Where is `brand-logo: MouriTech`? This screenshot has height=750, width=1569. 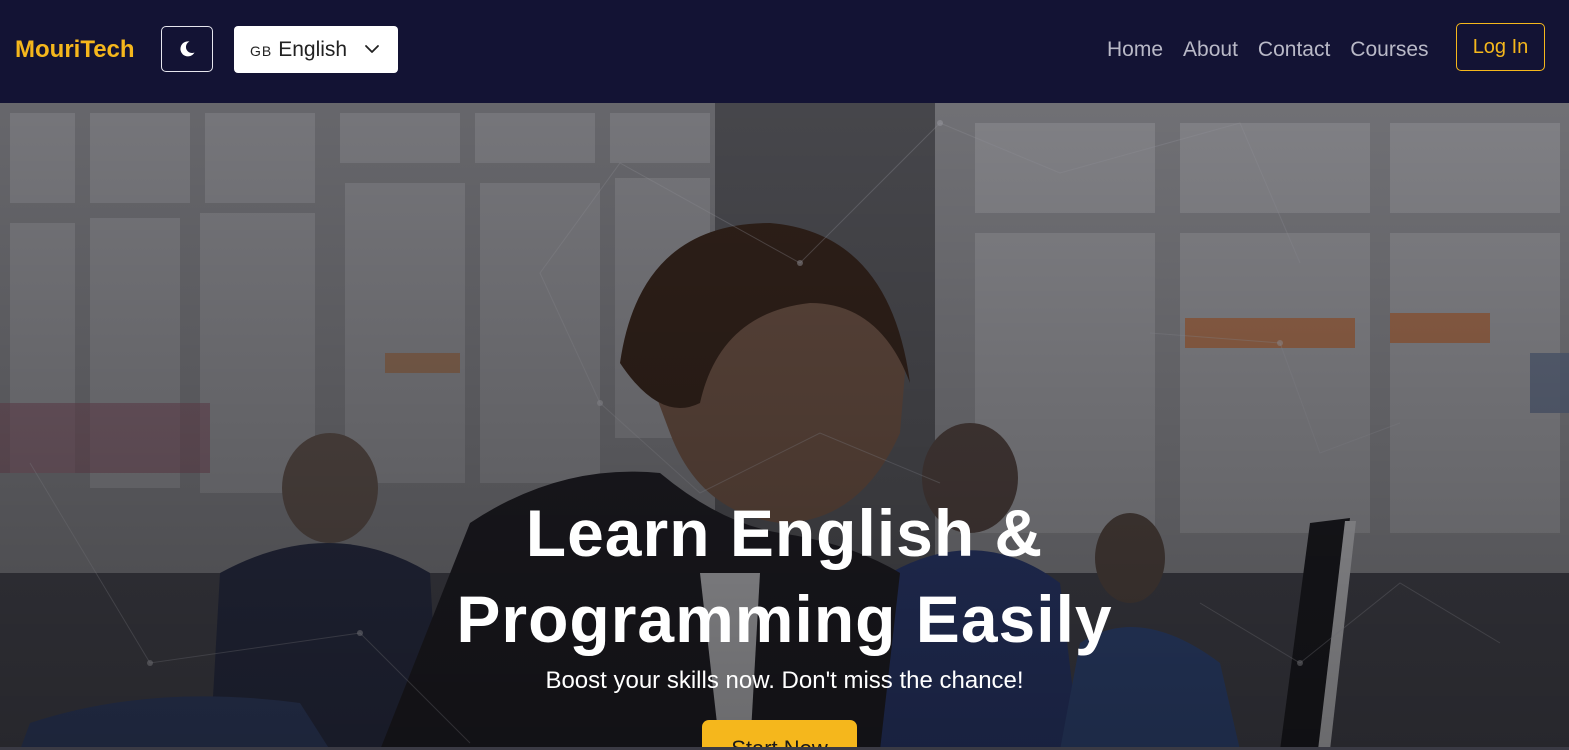
brand-logo: MouriTech is located at coordinates (75, 50).